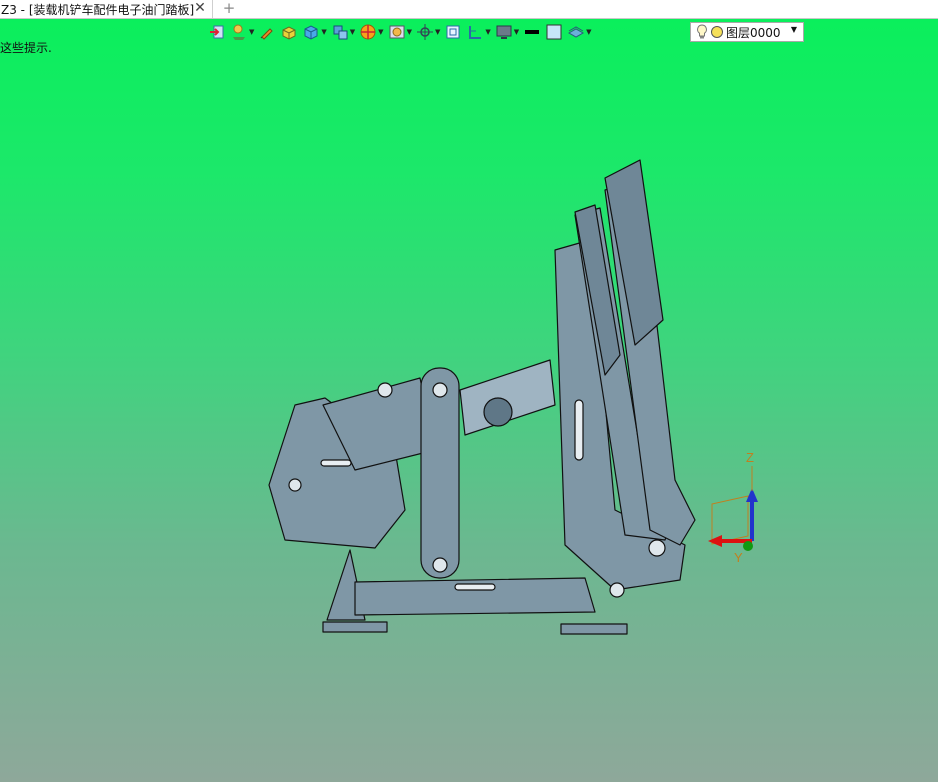 This screenshot has width=938, height=782. I want to click on material-icon, so click(576, 32).